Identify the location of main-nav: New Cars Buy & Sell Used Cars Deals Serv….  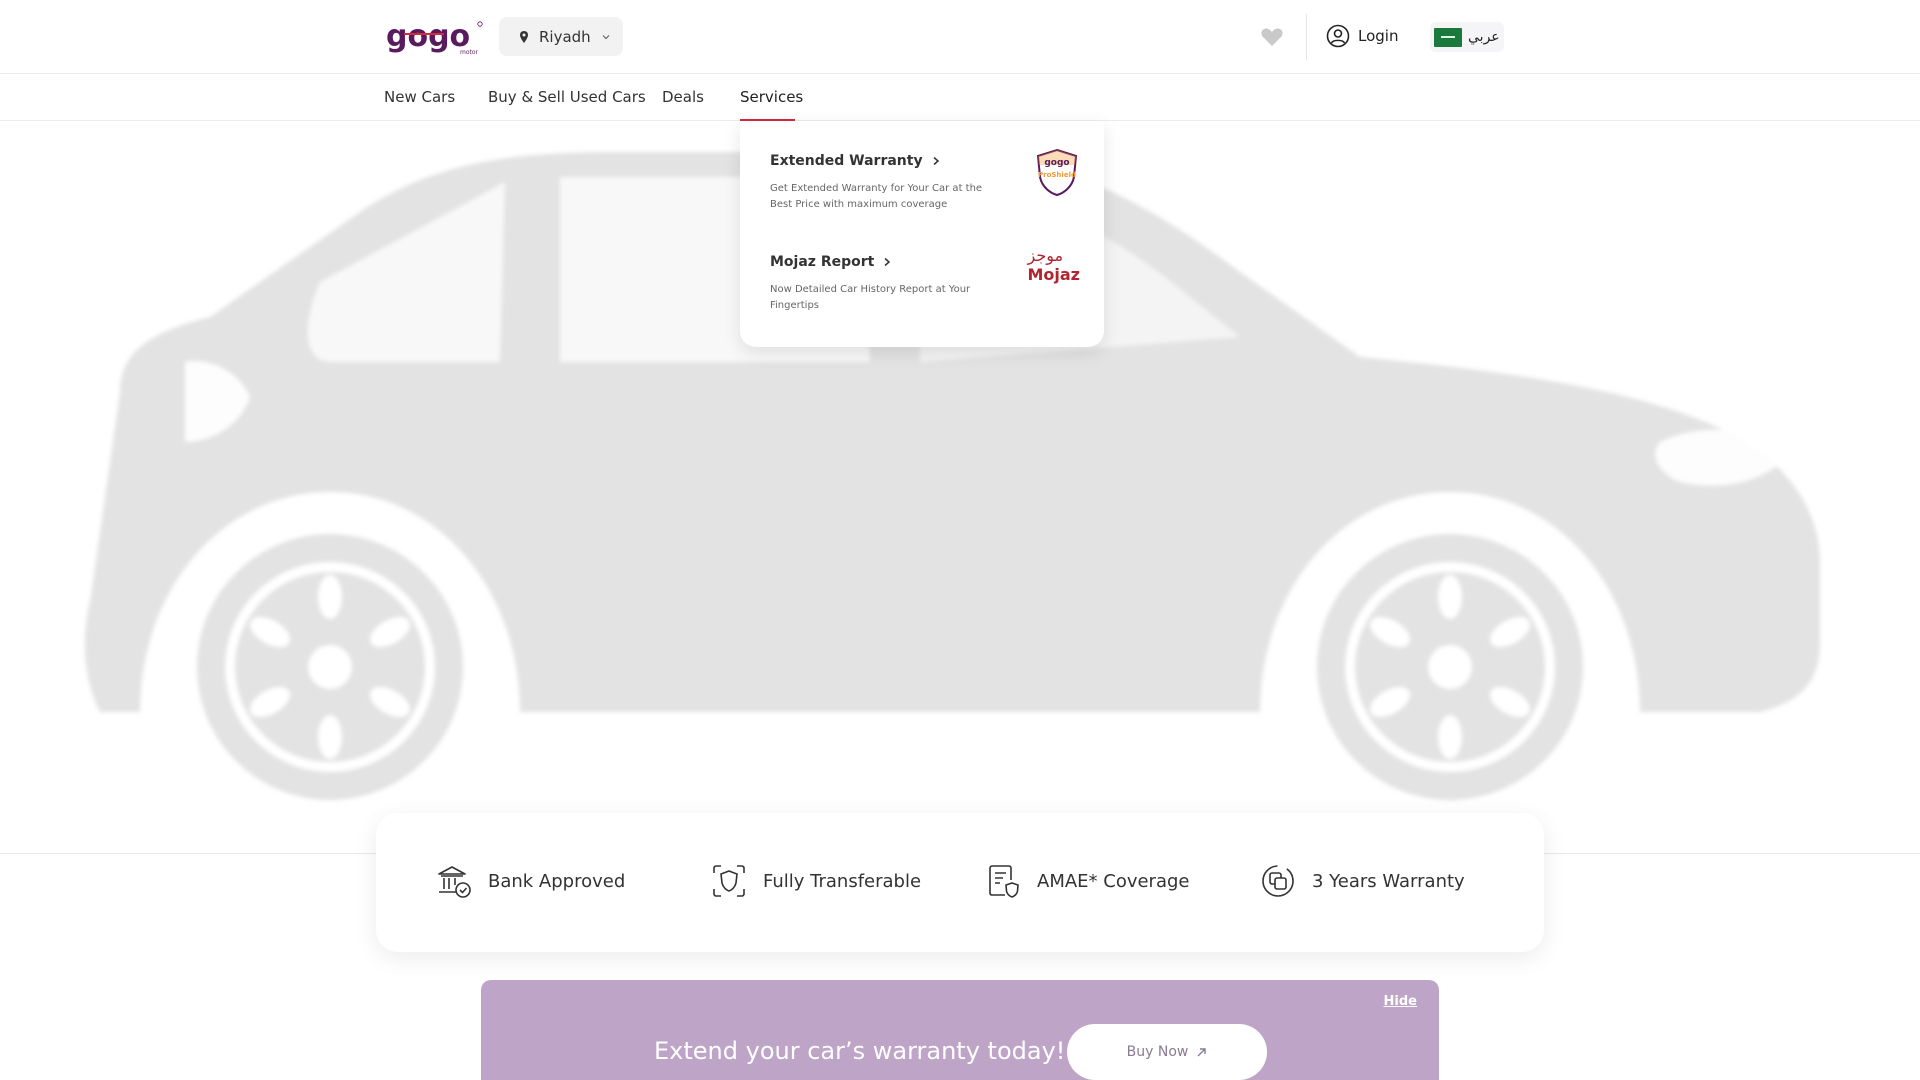
(960, 97).